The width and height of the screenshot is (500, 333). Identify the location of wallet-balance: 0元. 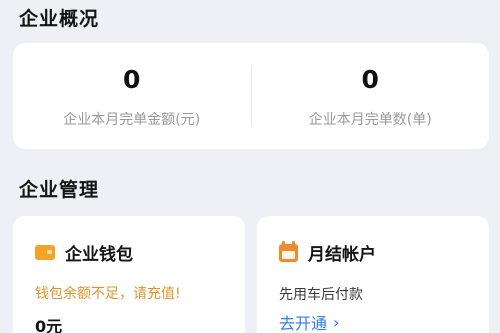
(49, 325).